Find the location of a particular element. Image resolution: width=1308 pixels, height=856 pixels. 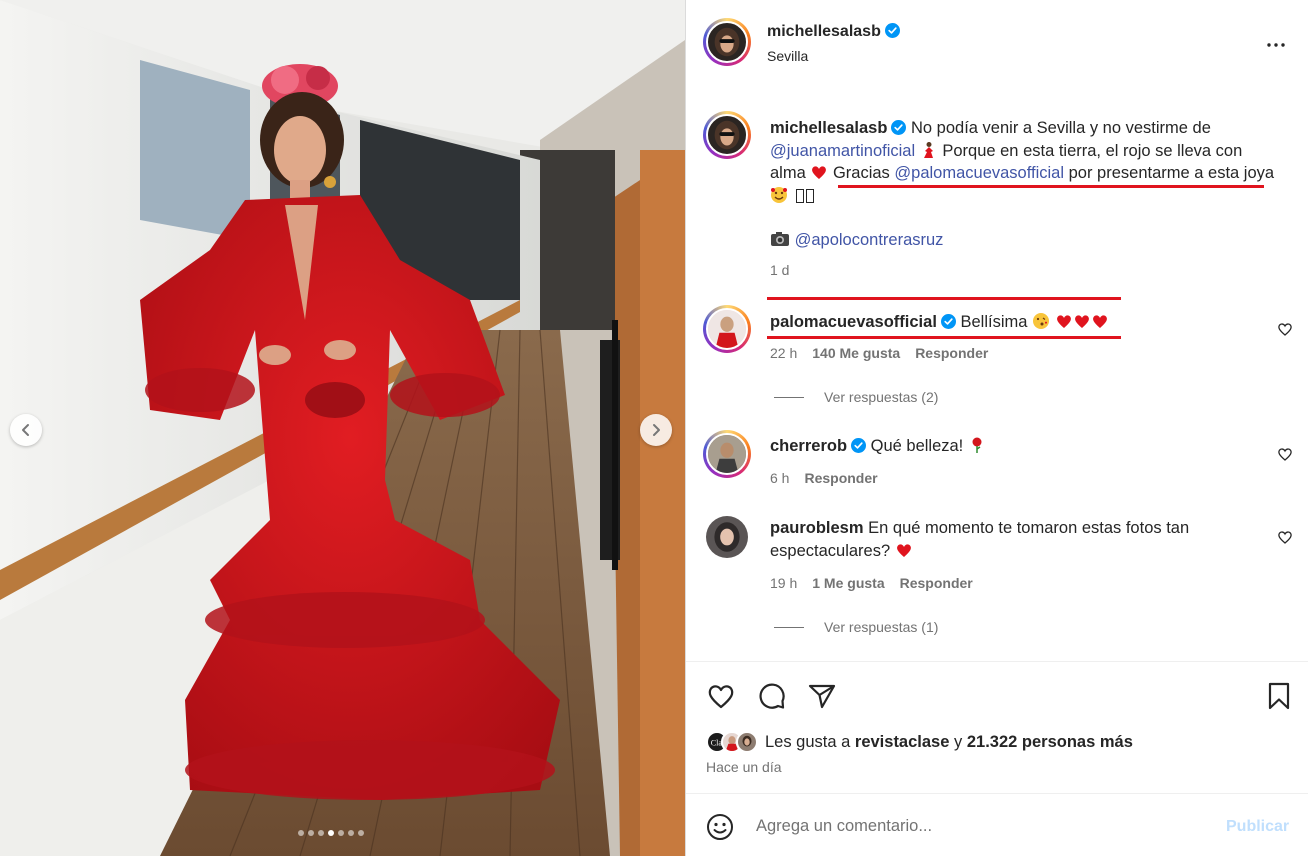

comment-likes: 140 Me gusta is located at coordinates (856, 353).